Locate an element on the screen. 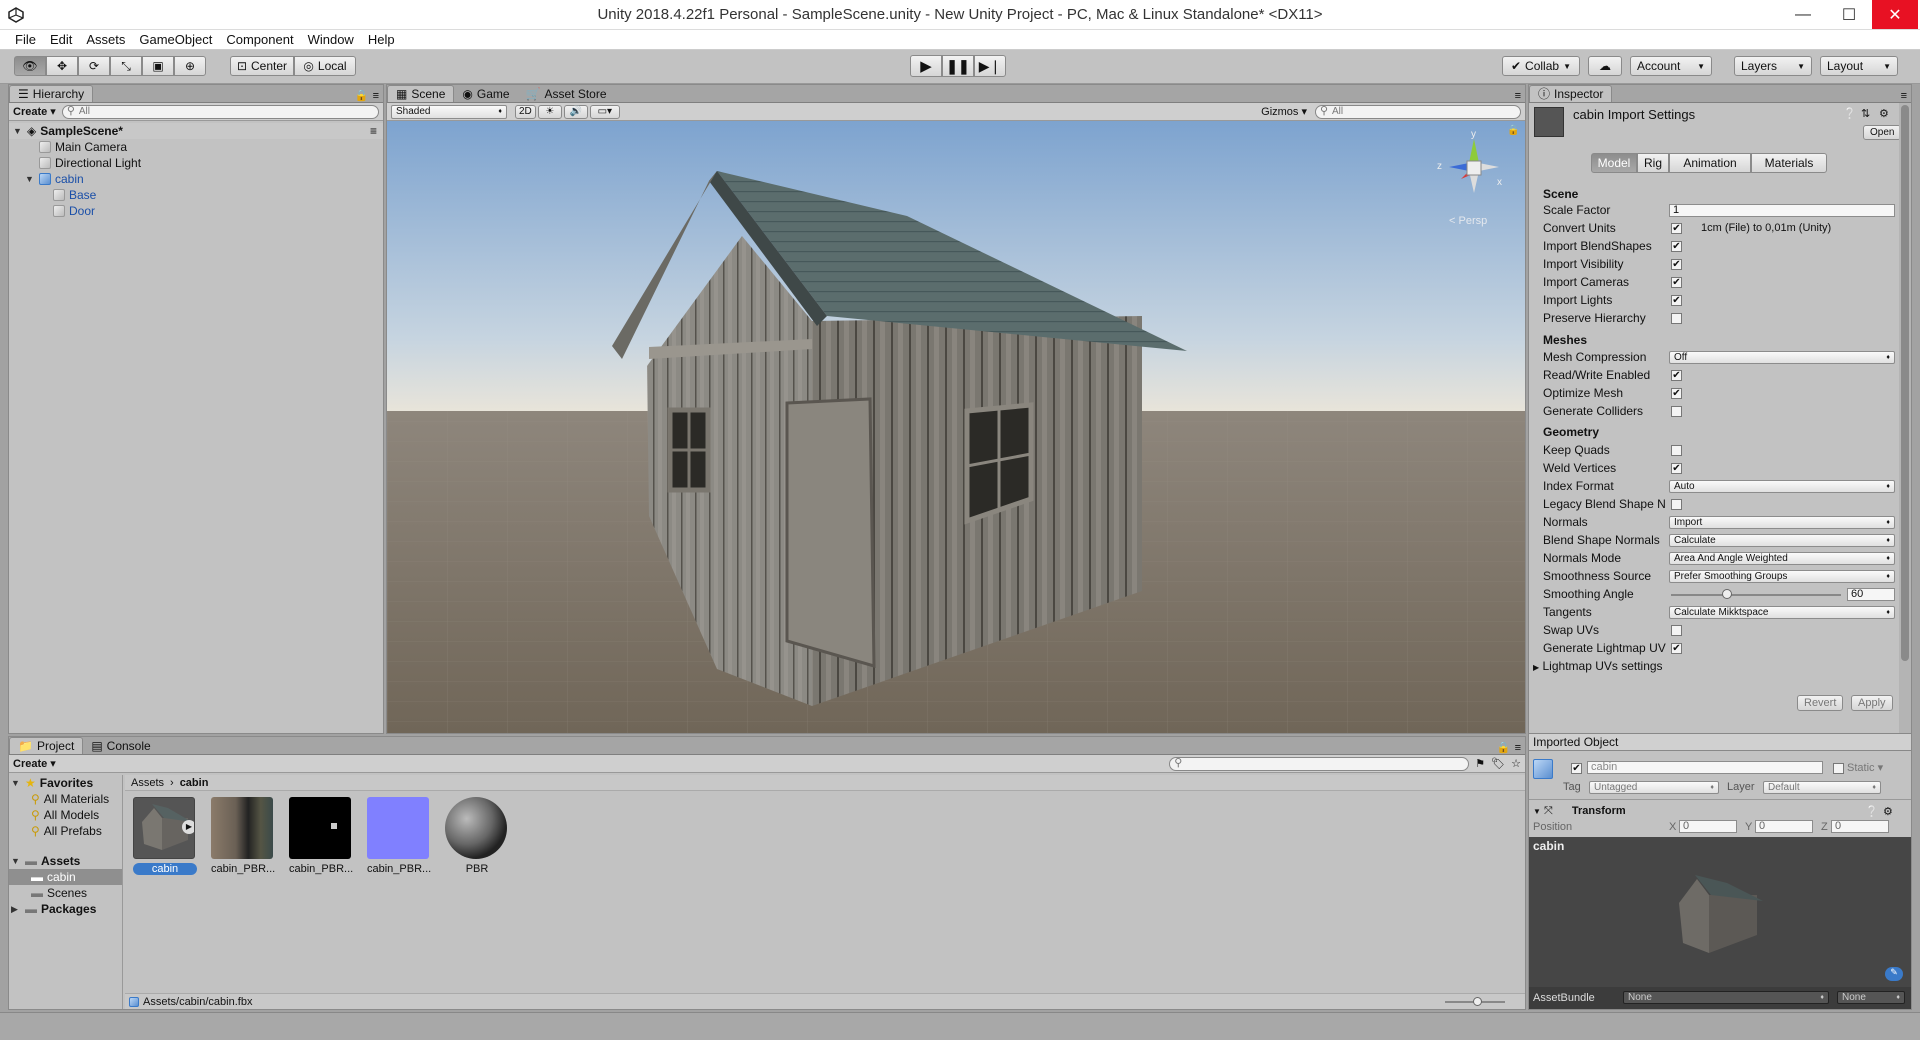 The height and width of the screenshot is (1040, 1920). layer-dropdown: Default is located at coordinates (1822, 787).